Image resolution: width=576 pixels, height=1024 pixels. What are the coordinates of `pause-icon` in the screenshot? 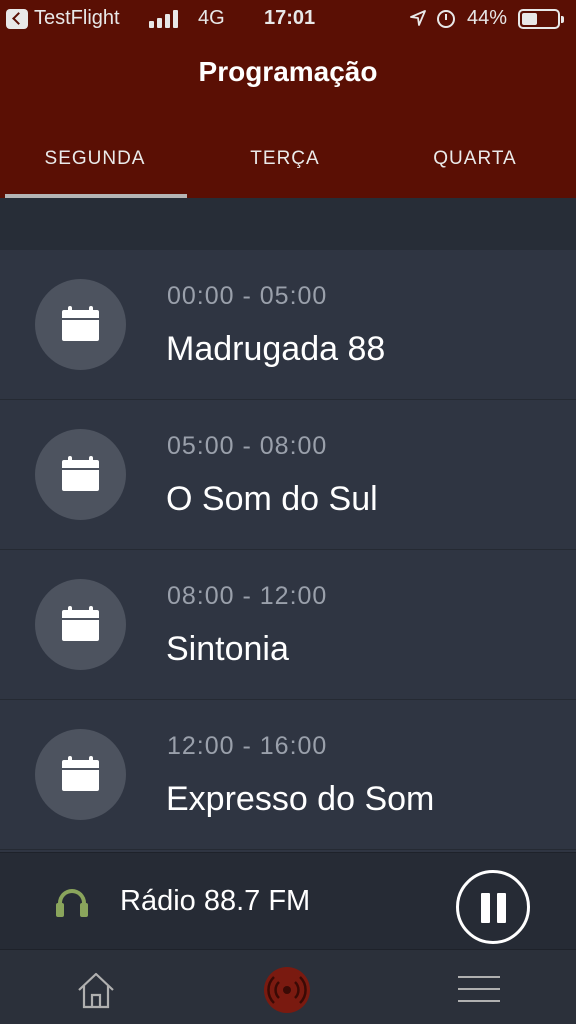 It's located at (485, 908).